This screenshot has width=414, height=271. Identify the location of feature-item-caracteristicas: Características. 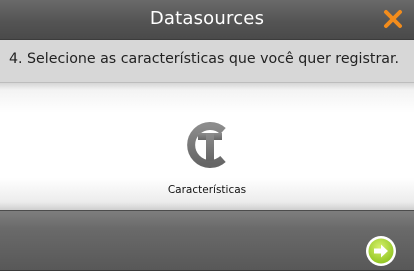
(207, 159).